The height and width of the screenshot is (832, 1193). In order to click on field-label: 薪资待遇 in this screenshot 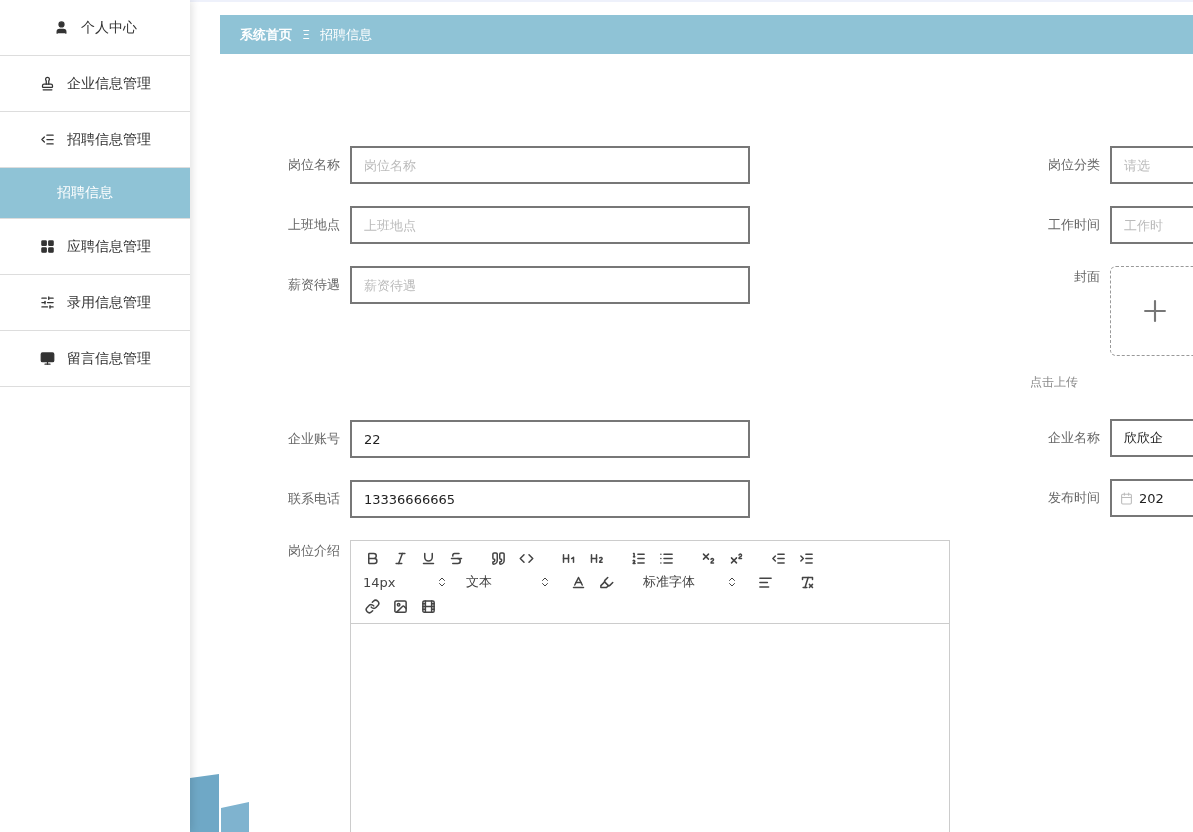, I will do `click(313, 285)`.